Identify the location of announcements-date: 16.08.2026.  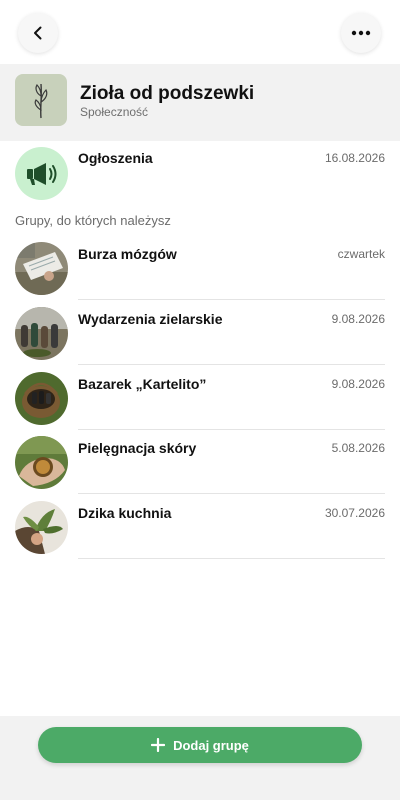
(354, 158).